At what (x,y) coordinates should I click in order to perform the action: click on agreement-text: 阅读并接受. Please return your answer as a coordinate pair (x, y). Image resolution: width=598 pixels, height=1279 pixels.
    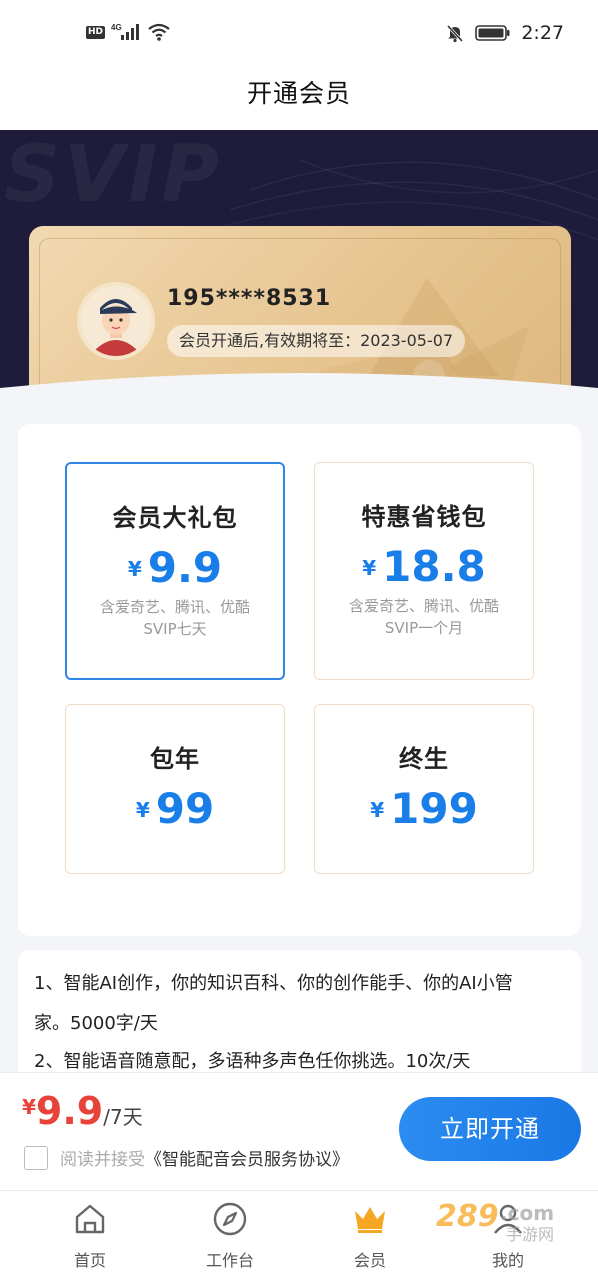
    Looking at the image, I should click on (102, 1160).